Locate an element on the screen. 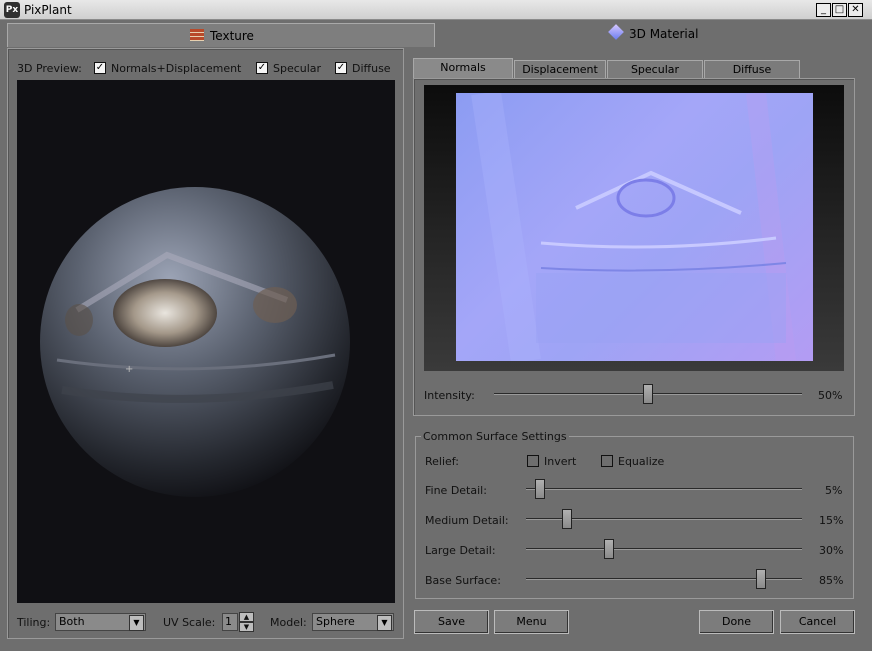  tiling-select: Both ▼ is located at coordinates (100, 622).